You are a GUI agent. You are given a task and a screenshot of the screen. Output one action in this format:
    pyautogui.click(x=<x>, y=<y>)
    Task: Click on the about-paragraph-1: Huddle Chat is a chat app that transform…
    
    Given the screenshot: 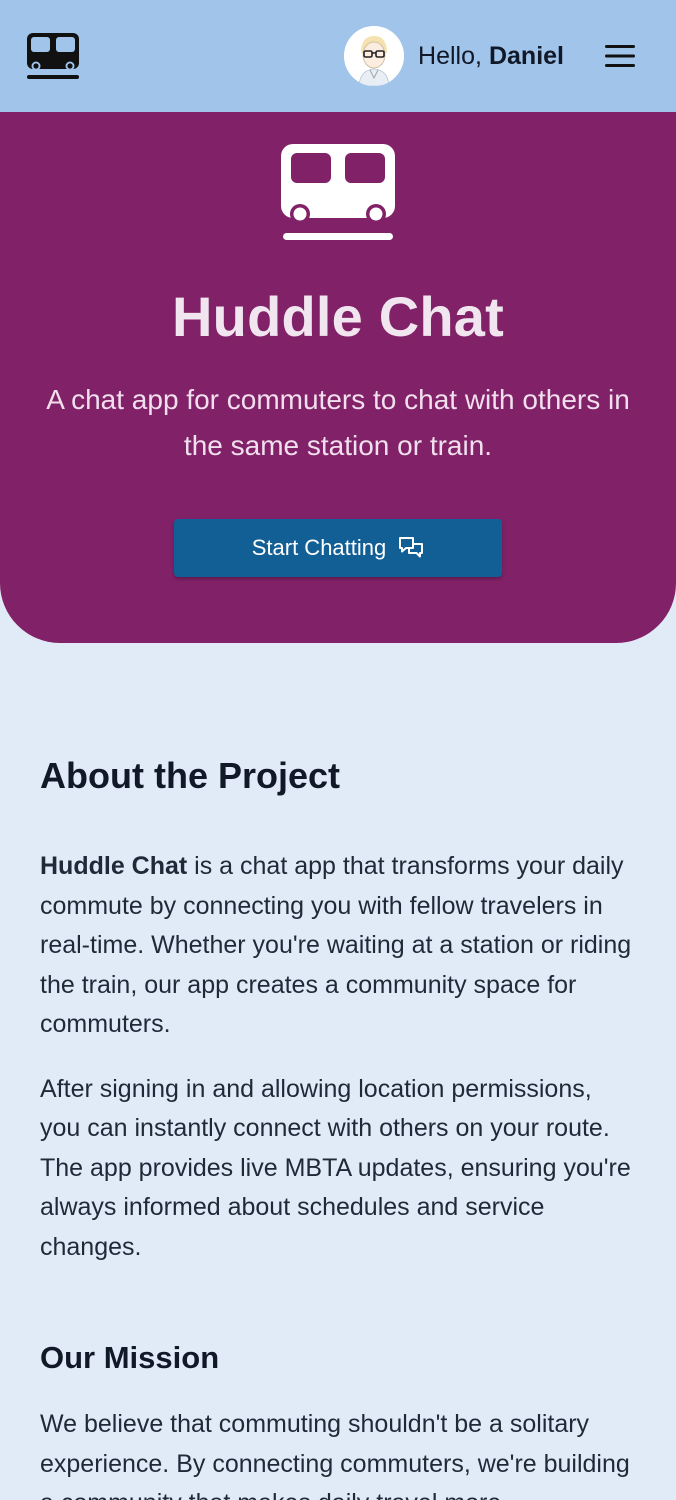 What is the action you would take?
    pyautogui.click(x=338, y=946)
    